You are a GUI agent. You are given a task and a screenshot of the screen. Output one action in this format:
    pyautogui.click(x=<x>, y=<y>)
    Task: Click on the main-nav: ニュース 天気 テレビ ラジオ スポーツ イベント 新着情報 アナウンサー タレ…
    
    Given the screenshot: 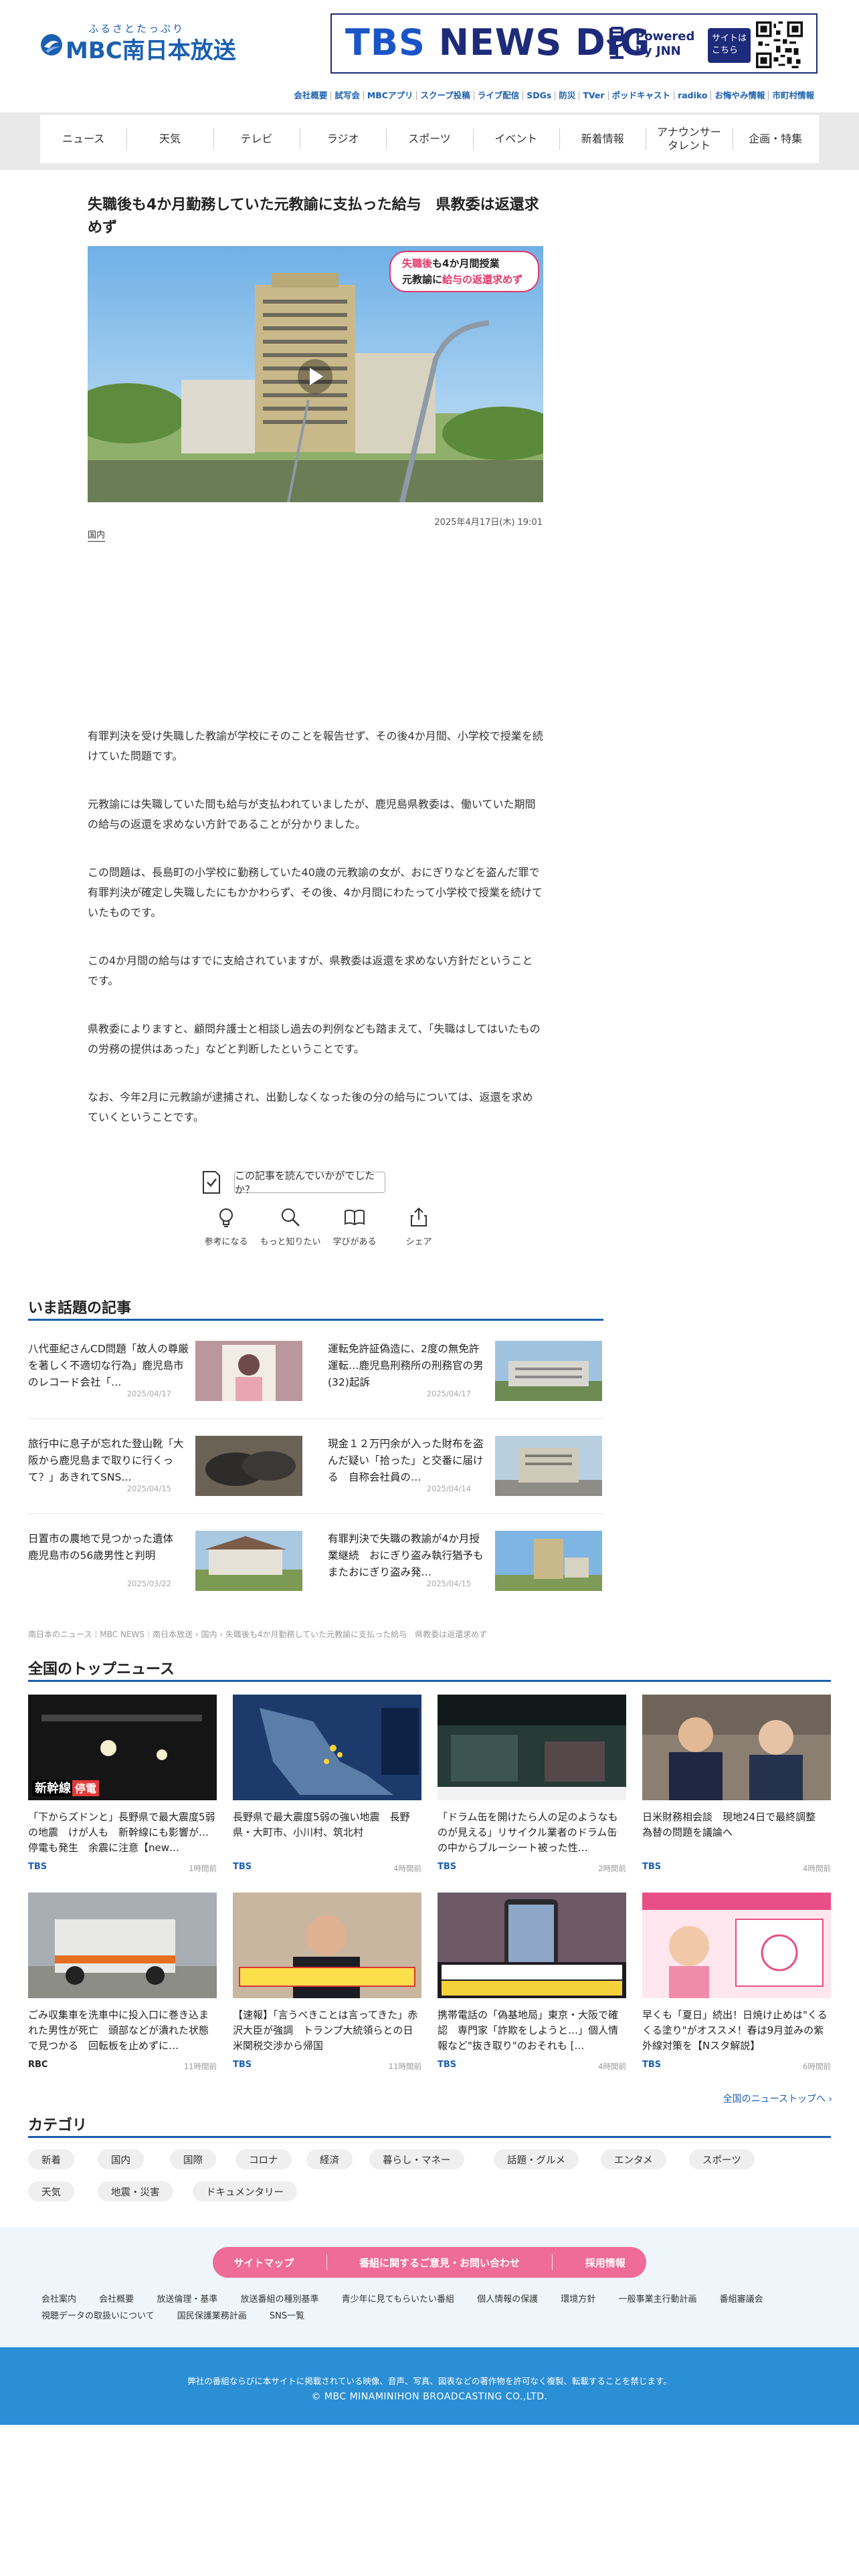 What is the action you would take?
    pyautogui.click(x=429, y=139)
    